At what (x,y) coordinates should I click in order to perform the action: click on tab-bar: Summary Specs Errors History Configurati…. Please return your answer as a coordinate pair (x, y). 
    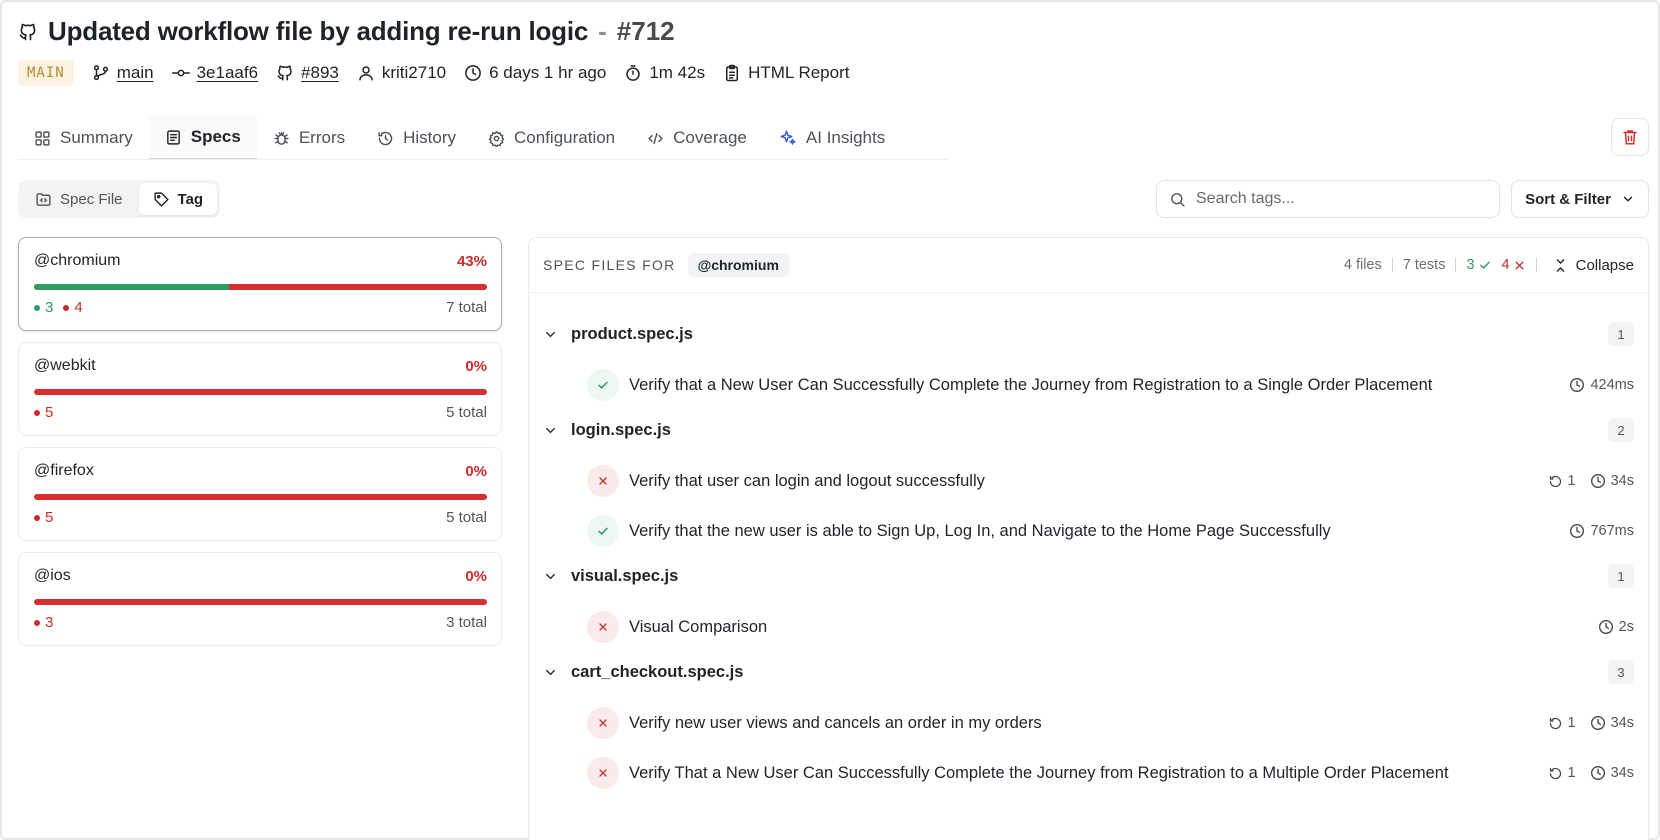
    Looking at the image, I should click on (459, 138).